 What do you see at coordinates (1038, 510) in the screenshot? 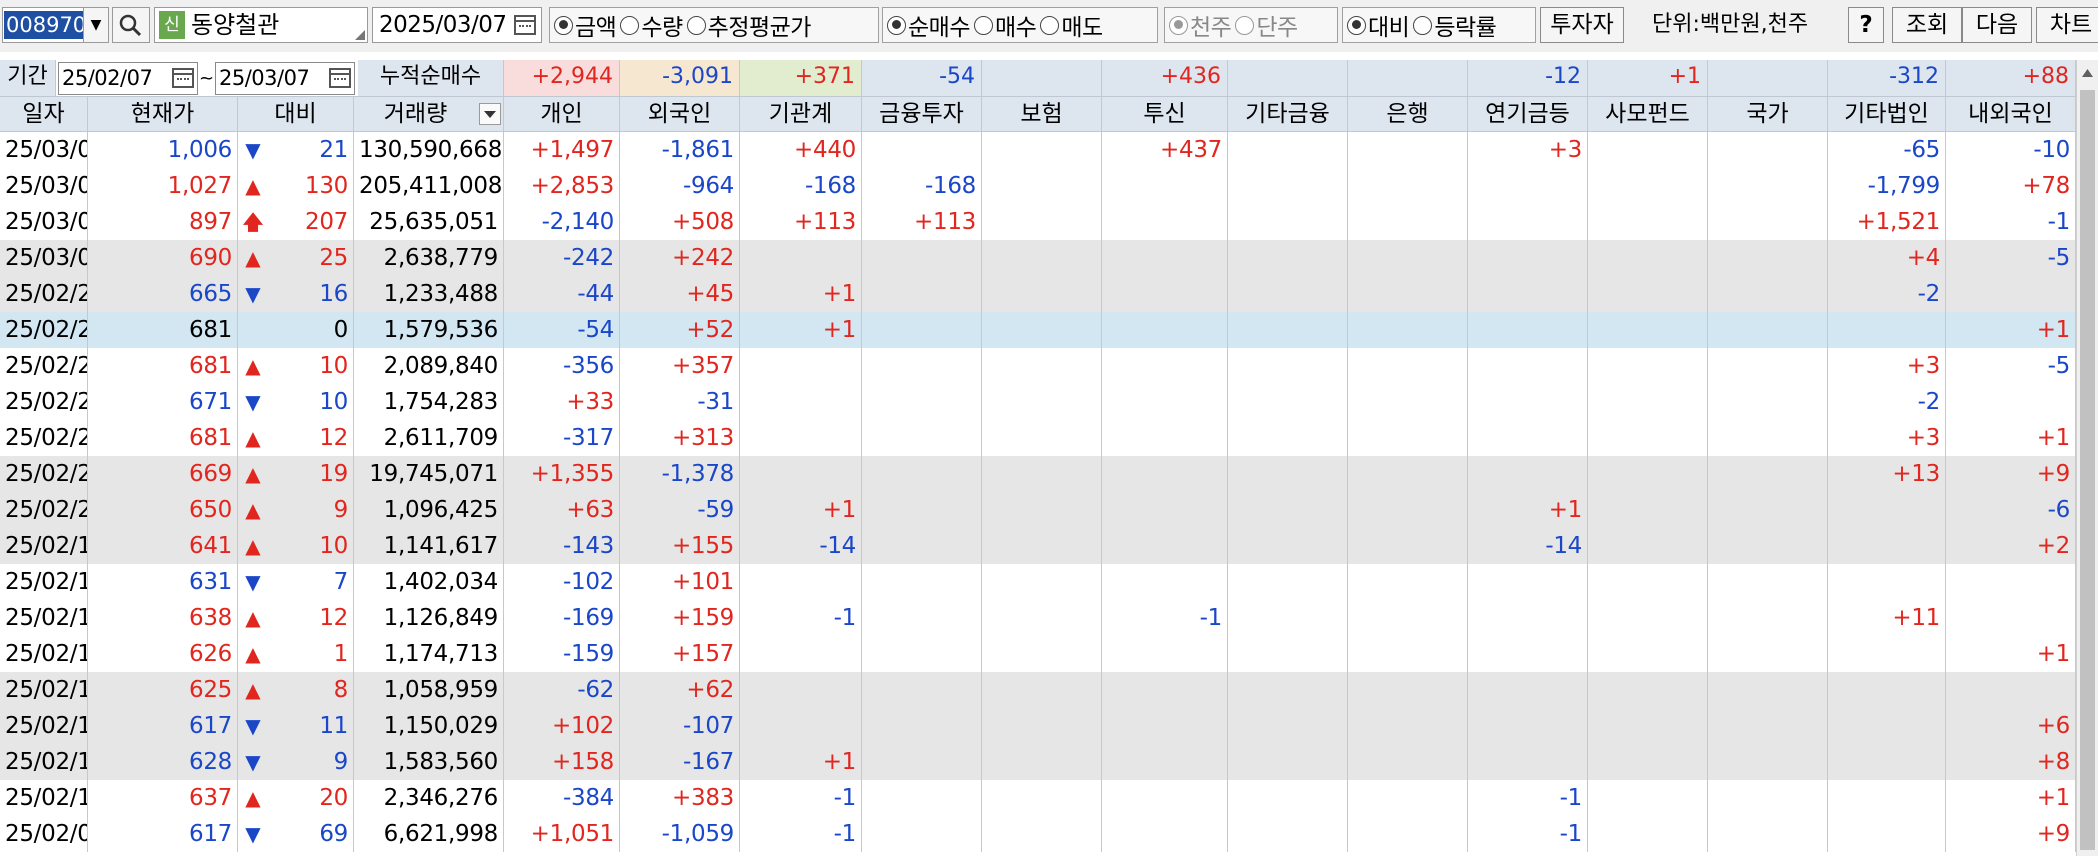
I see `table-row: 25/02/2065091,096,425▲+63-59+1+1-6` at bounding box center [1038, 510].